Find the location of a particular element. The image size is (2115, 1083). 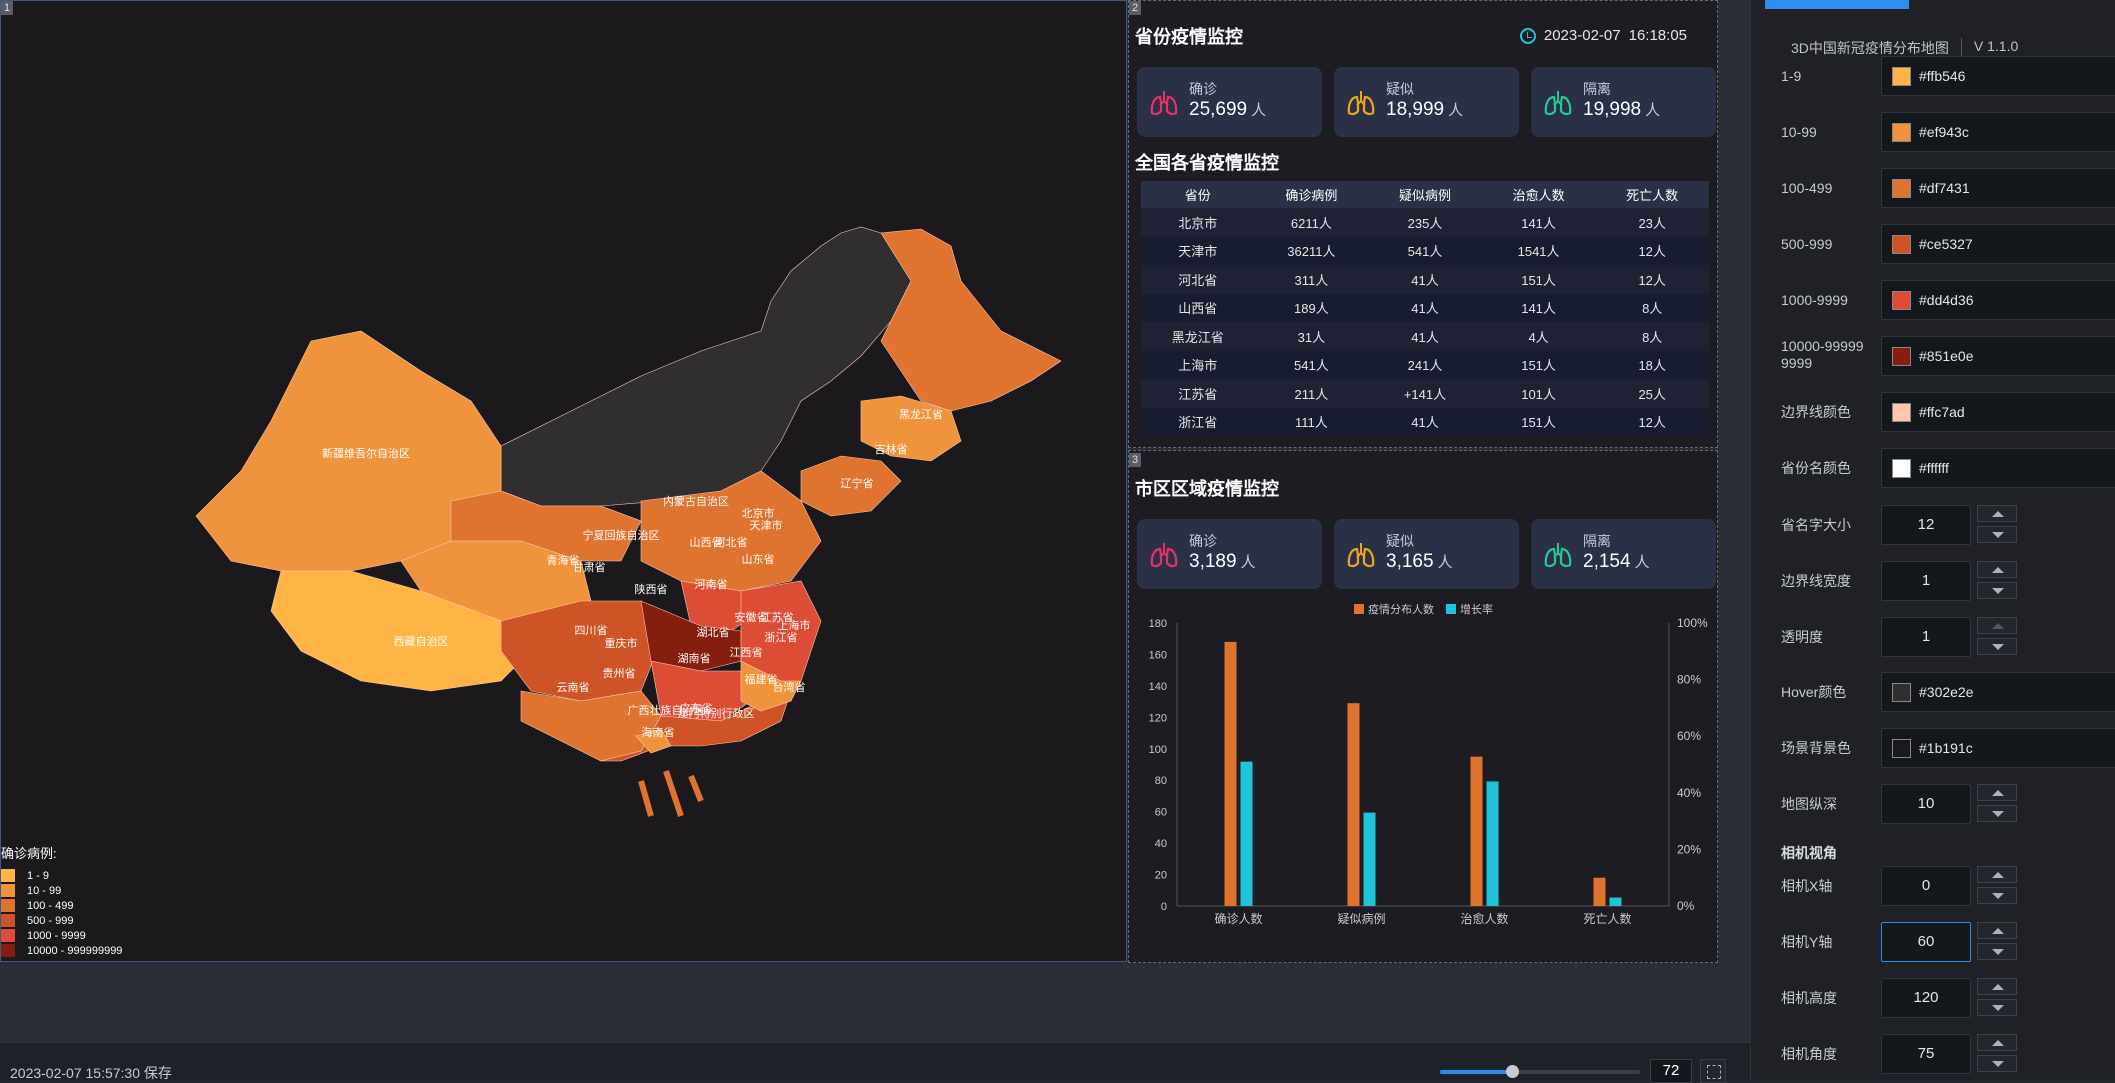

stat-card: 确诊 3,189 人 is located at coordinates (1229, 554).